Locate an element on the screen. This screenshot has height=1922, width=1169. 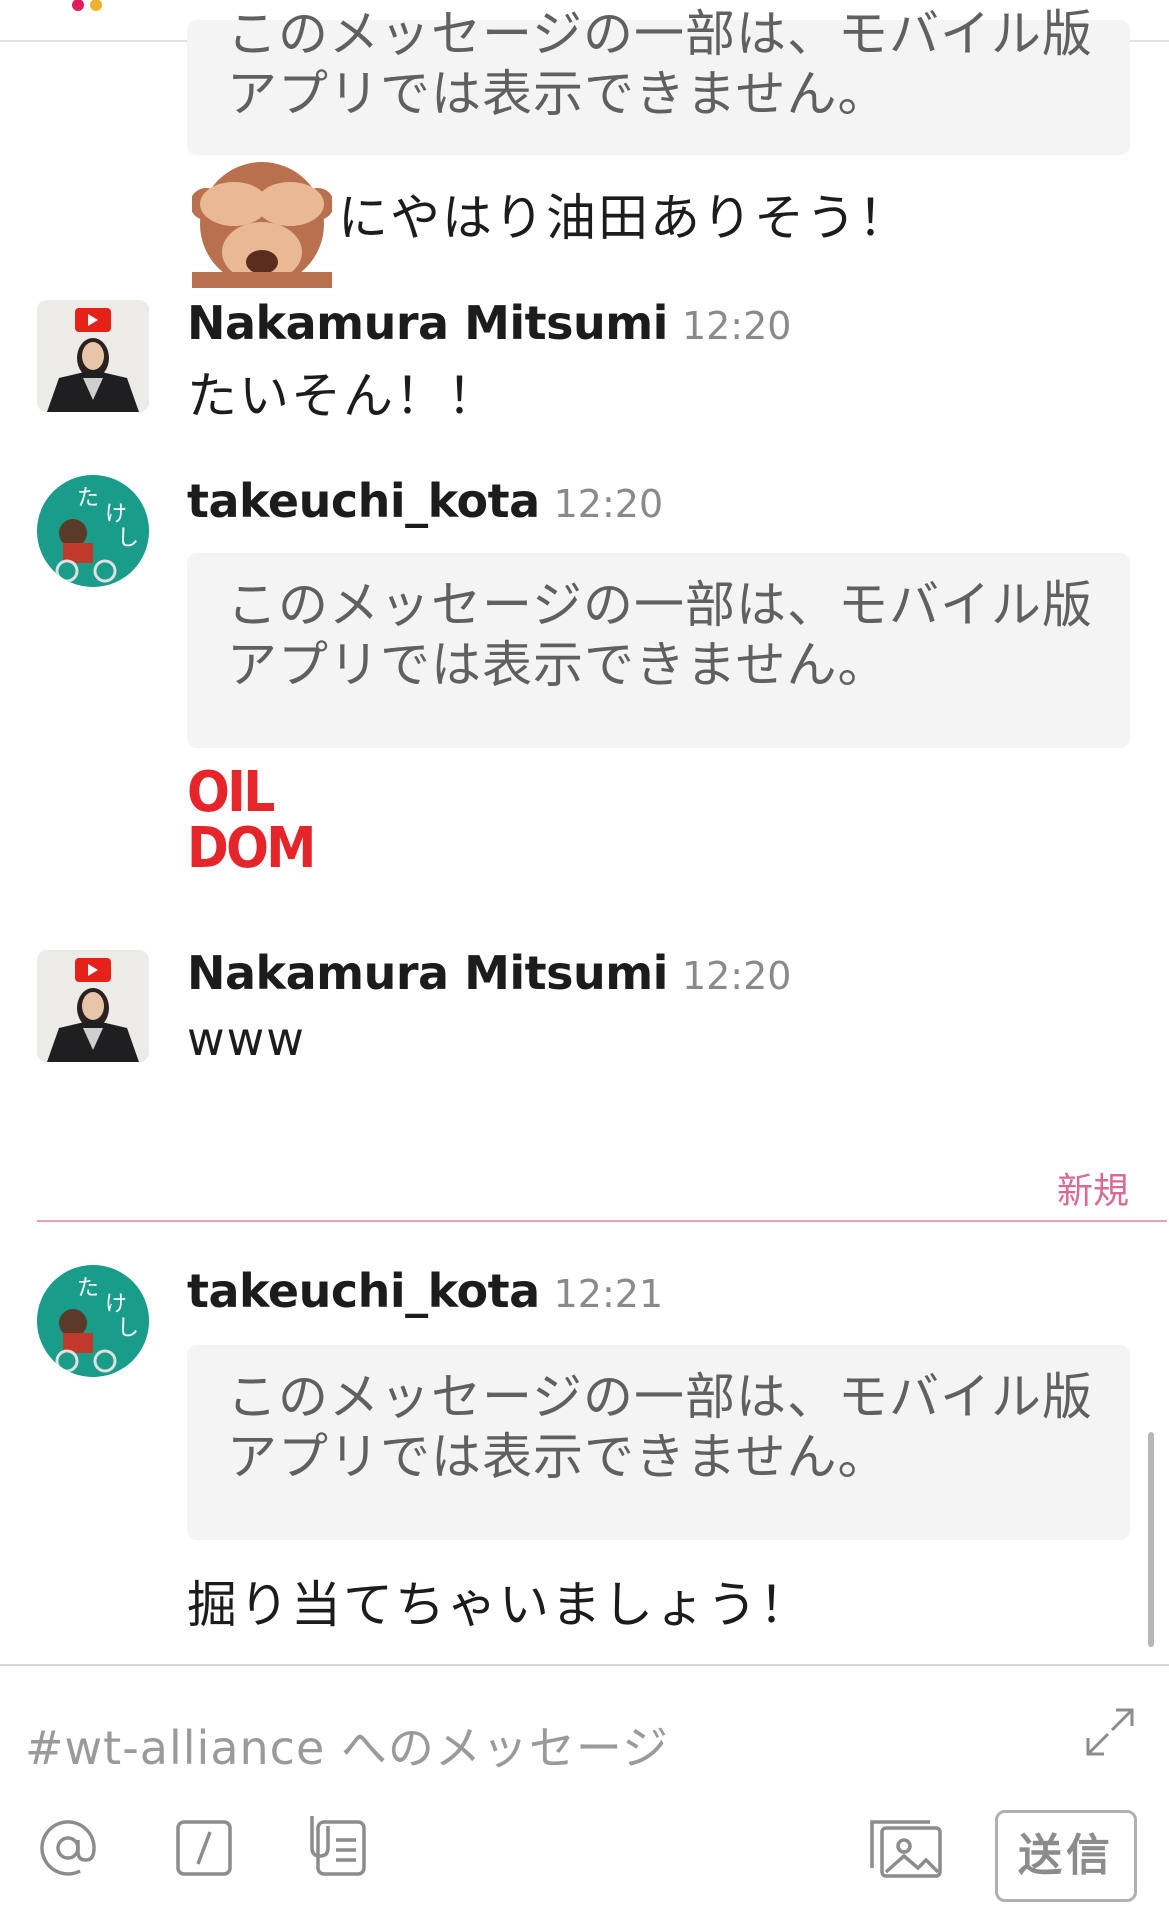
emoji-line-1: OIL is located at coordinates (231, 792).